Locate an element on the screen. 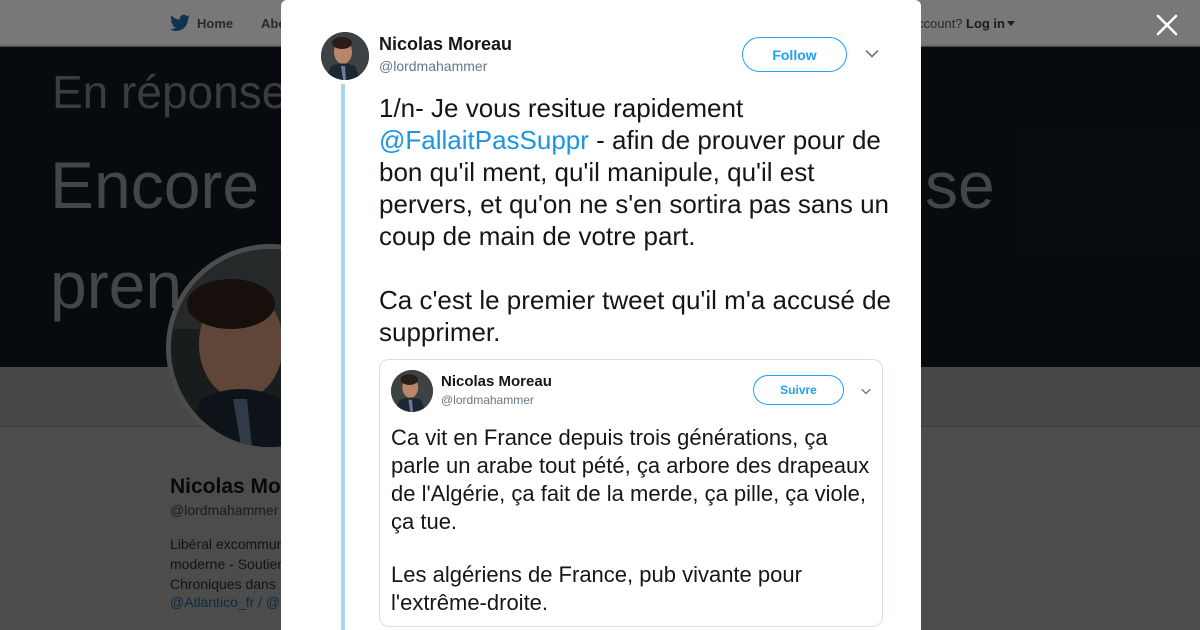 This screenshot has width=1200, height=630. mention-link: @FallaitPasSuppr is located at coordinates (484, 140).